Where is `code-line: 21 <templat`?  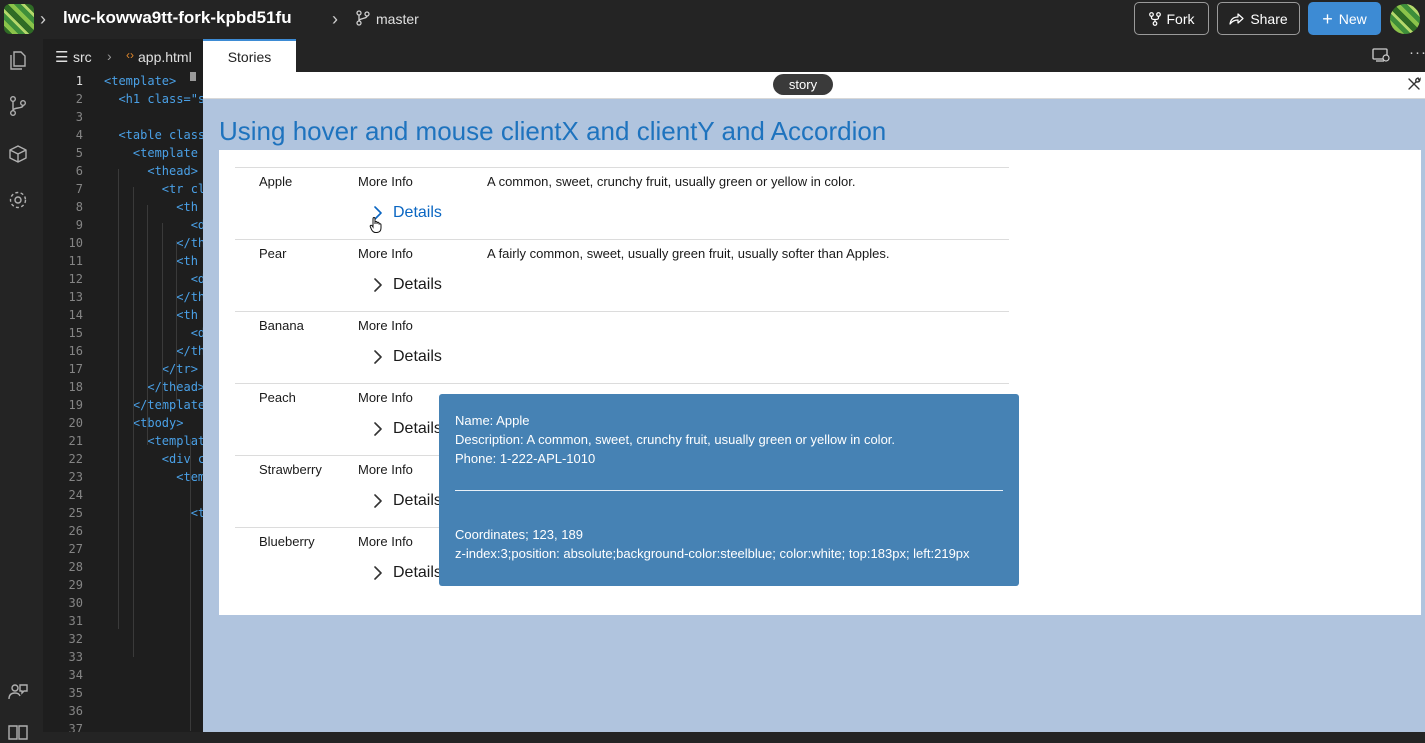 code-line: 21 <templat is located at coordinates (123, 441).